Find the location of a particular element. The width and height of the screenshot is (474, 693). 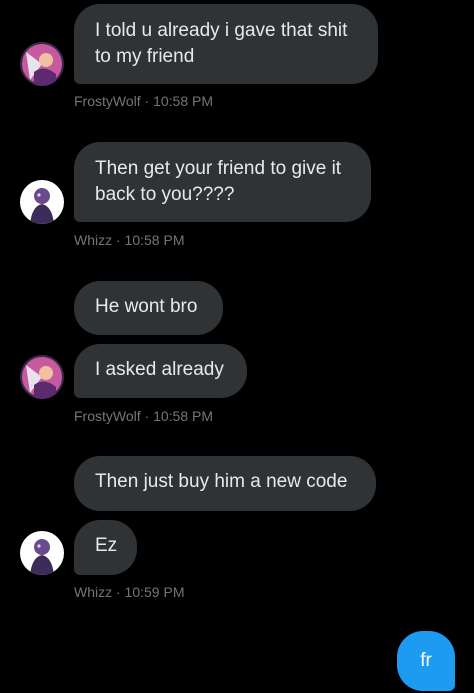

message-meta: Whizz · 10:58 PM is located at coordinates (129, 240).